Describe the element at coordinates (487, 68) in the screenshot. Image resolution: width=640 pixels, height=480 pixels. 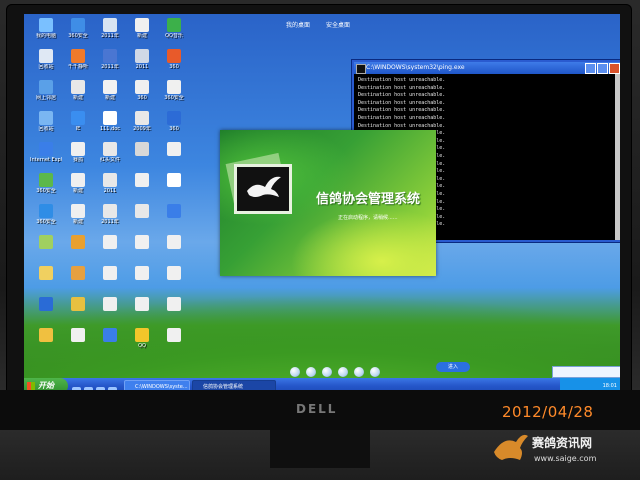
I see `cmd-titlebar: C:\WINDOWS\system32\ping.exe` at that location.